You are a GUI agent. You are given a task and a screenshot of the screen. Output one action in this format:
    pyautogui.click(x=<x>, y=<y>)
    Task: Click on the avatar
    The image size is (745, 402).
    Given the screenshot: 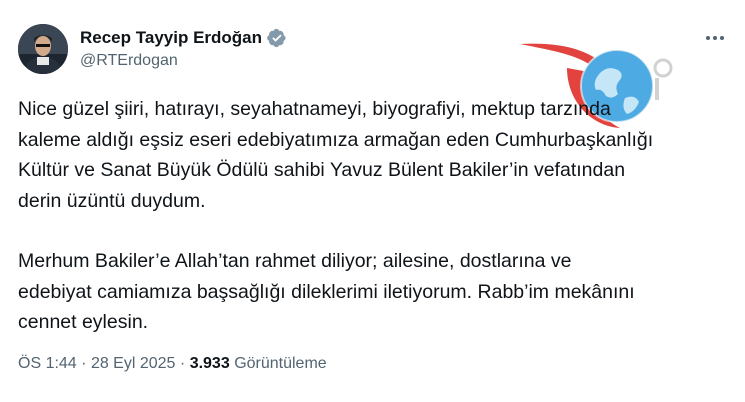 What is the action you would take?
    pyautogui.click(x=43, y=49)
    